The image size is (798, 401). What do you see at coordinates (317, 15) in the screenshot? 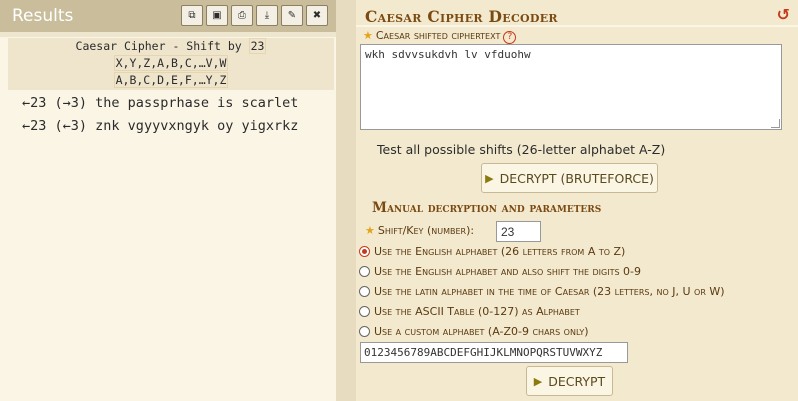
I see `close-icon: ✖` at bounding box center [317, 15].